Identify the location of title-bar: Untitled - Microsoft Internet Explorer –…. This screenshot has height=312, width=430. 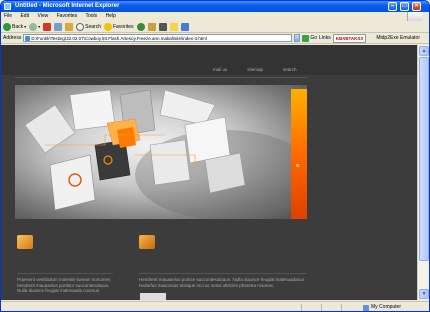
(215, 6).